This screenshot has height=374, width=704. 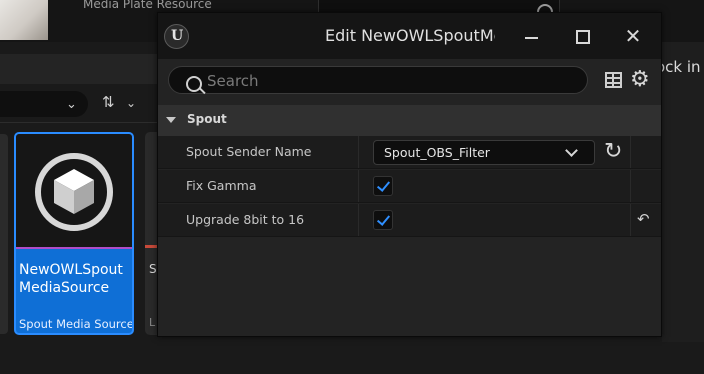 I want to click on divider, so click(x=80, y=122).